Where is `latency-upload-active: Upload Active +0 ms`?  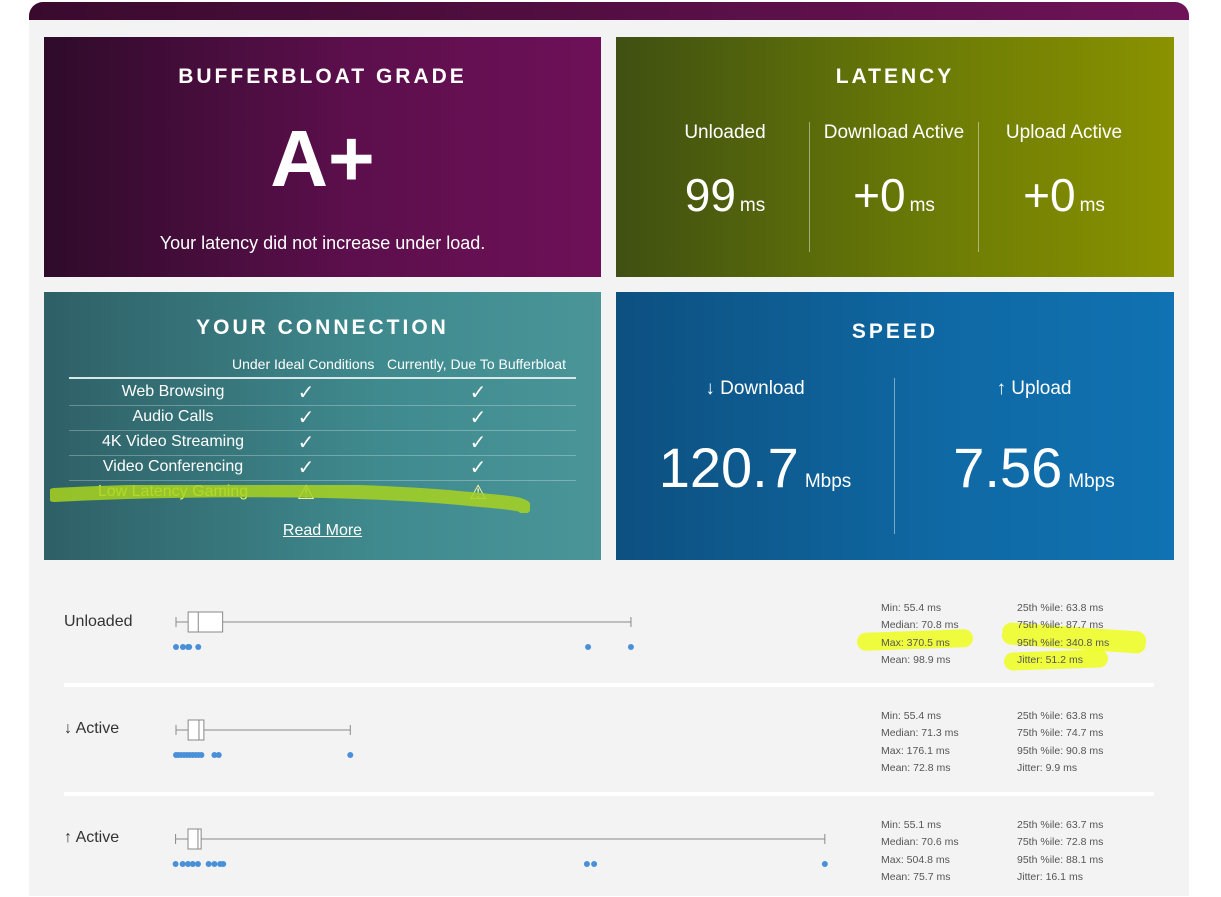
latency-upload-active: Upload Active +0 ms is located at coordinates (1064, 170).